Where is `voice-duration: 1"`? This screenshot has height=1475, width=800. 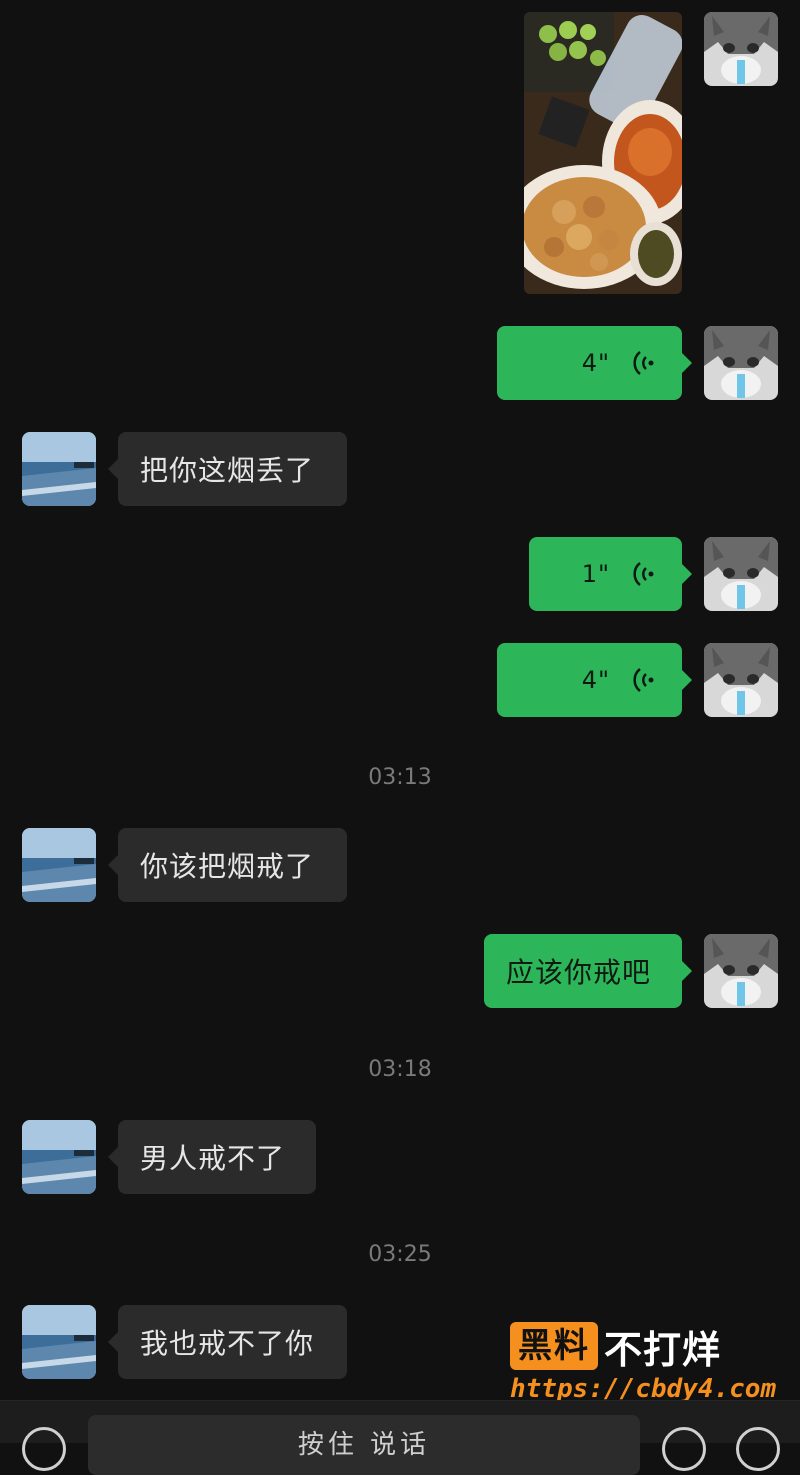 voice-duration: 1" is located at coordinates (595, 574).